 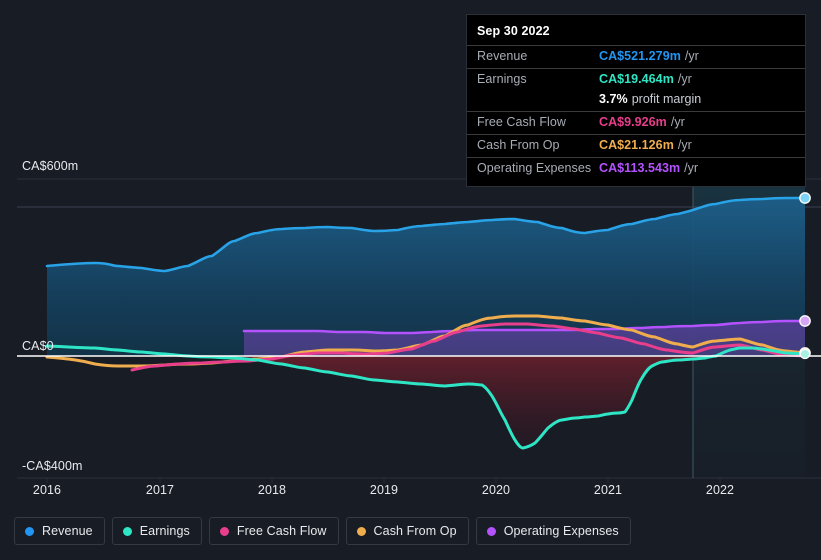 I want to click on legend-item-free-cash-flow: Free Cash Flow, so click(x=273, y=531).